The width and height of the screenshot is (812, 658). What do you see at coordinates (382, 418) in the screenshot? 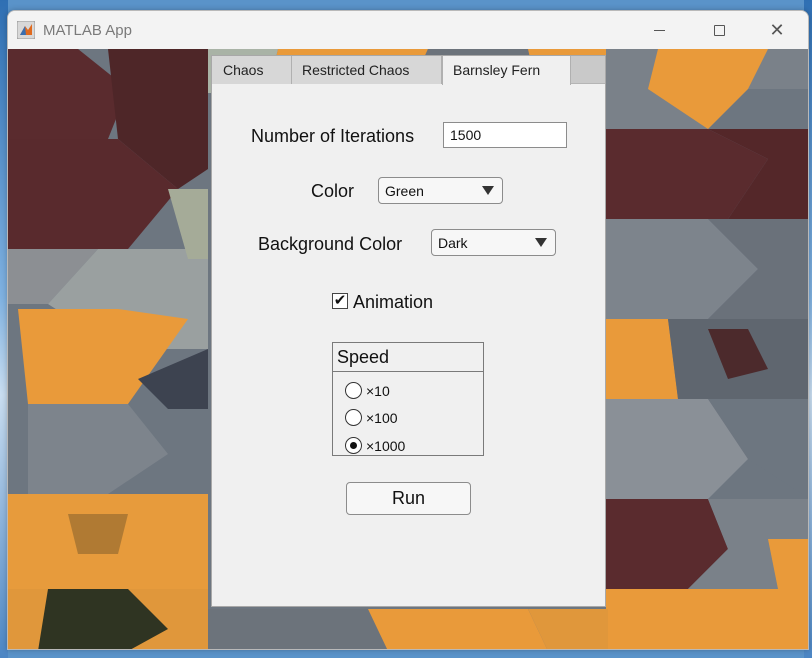
I see `radio-label: ×100` at bounding box center [382, 418].